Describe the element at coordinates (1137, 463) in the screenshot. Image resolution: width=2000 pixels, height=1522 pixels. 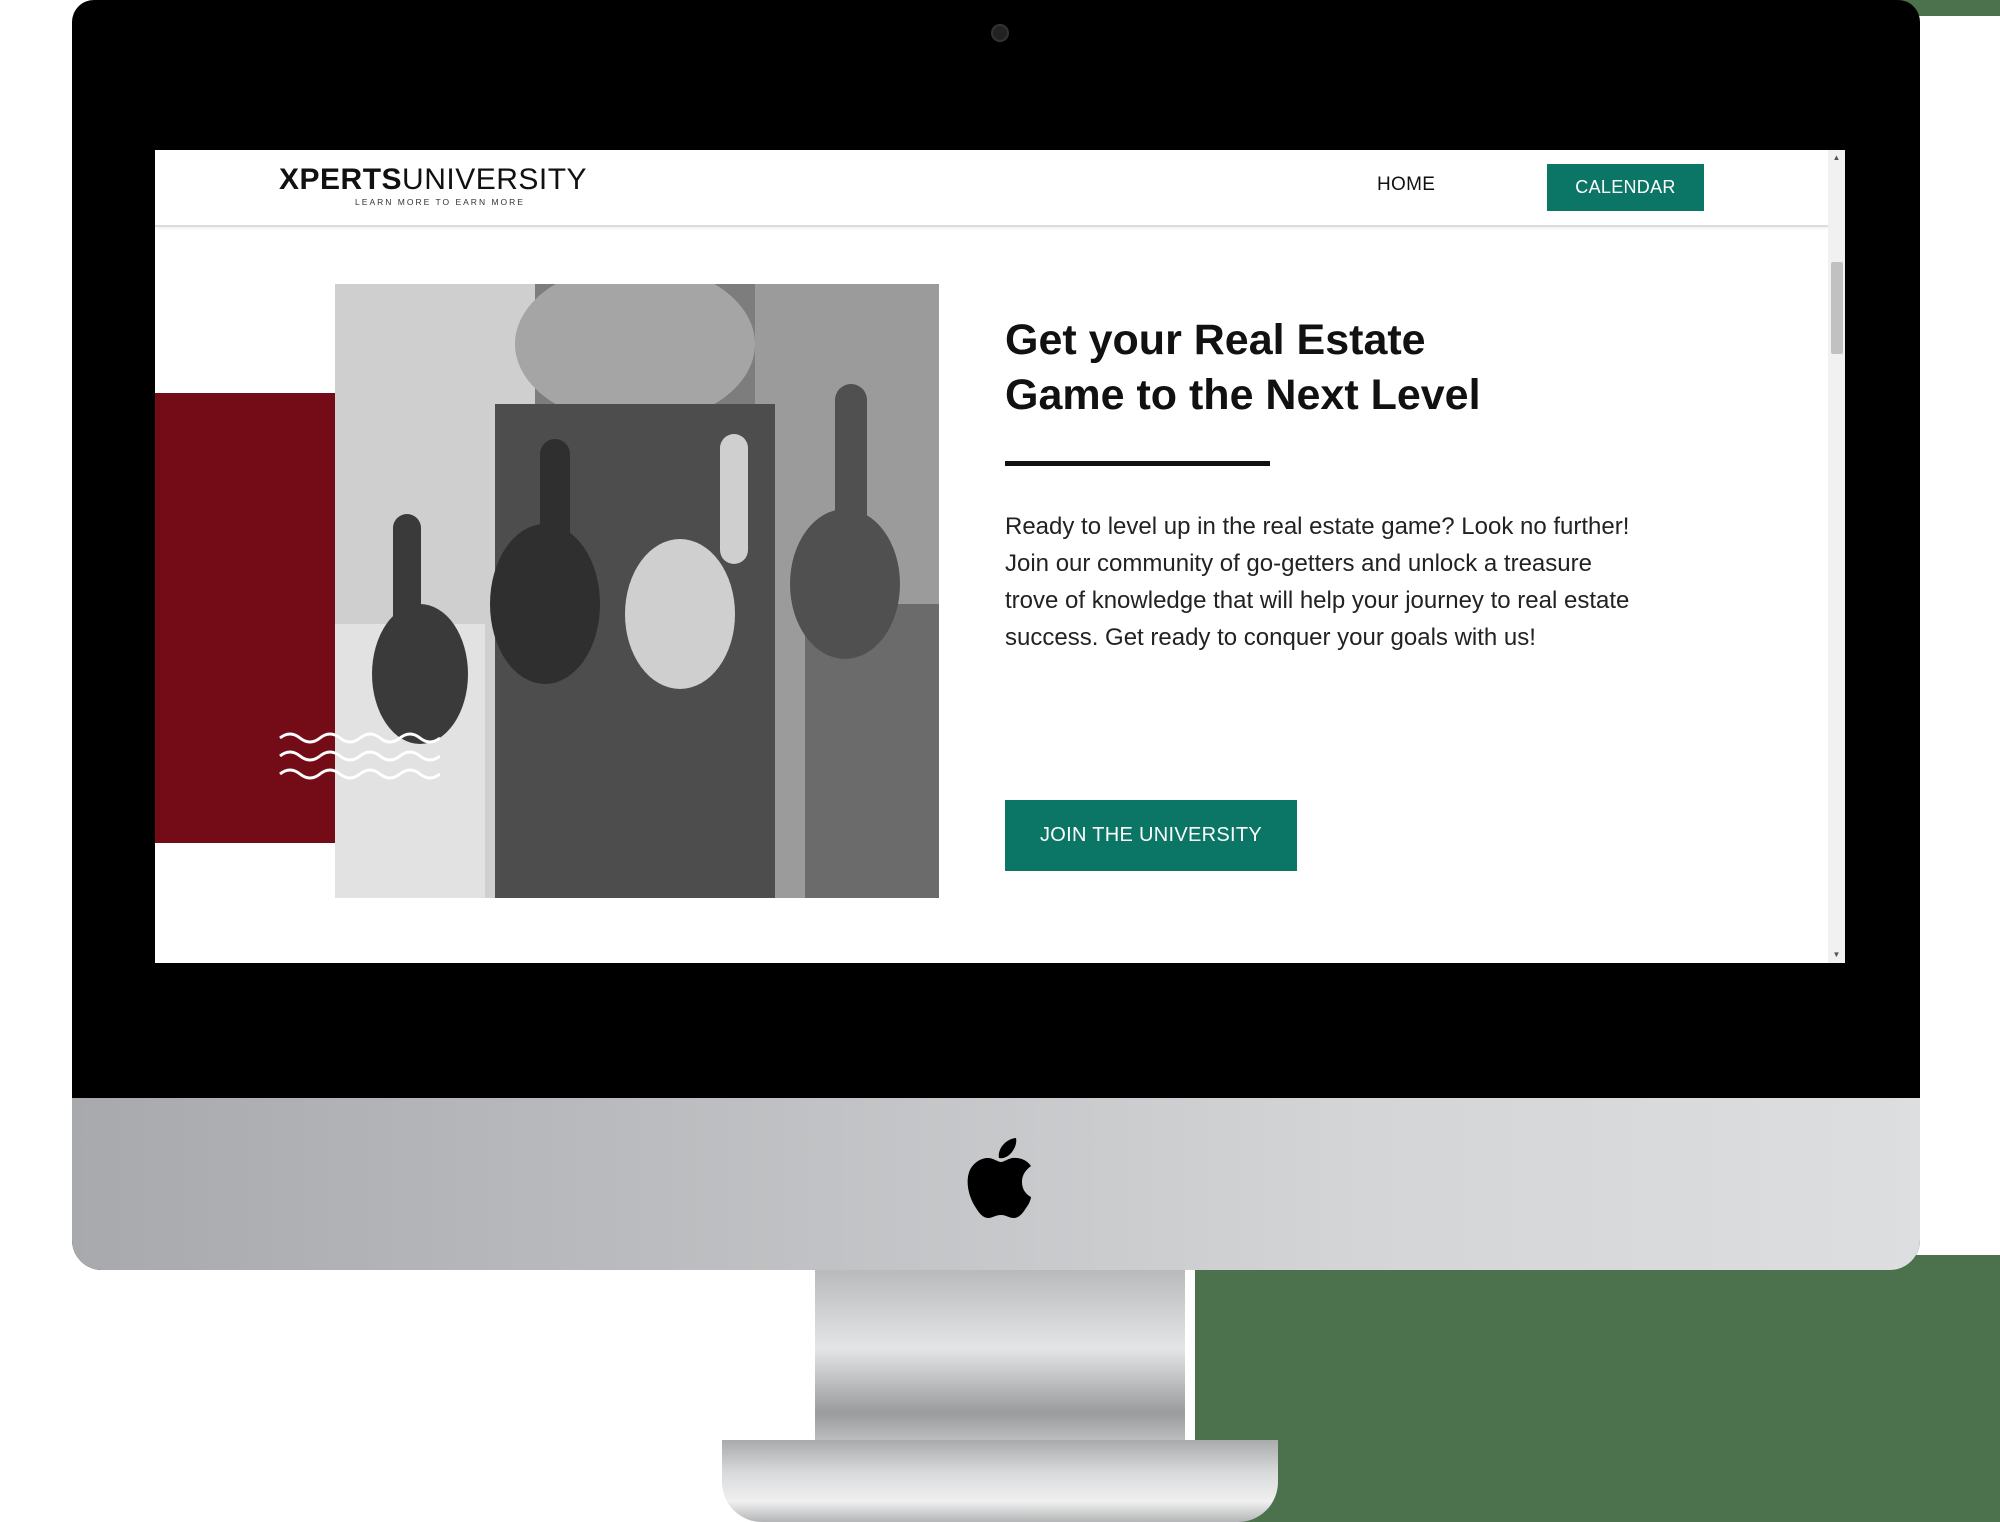
I see `headline-divider` at that location.